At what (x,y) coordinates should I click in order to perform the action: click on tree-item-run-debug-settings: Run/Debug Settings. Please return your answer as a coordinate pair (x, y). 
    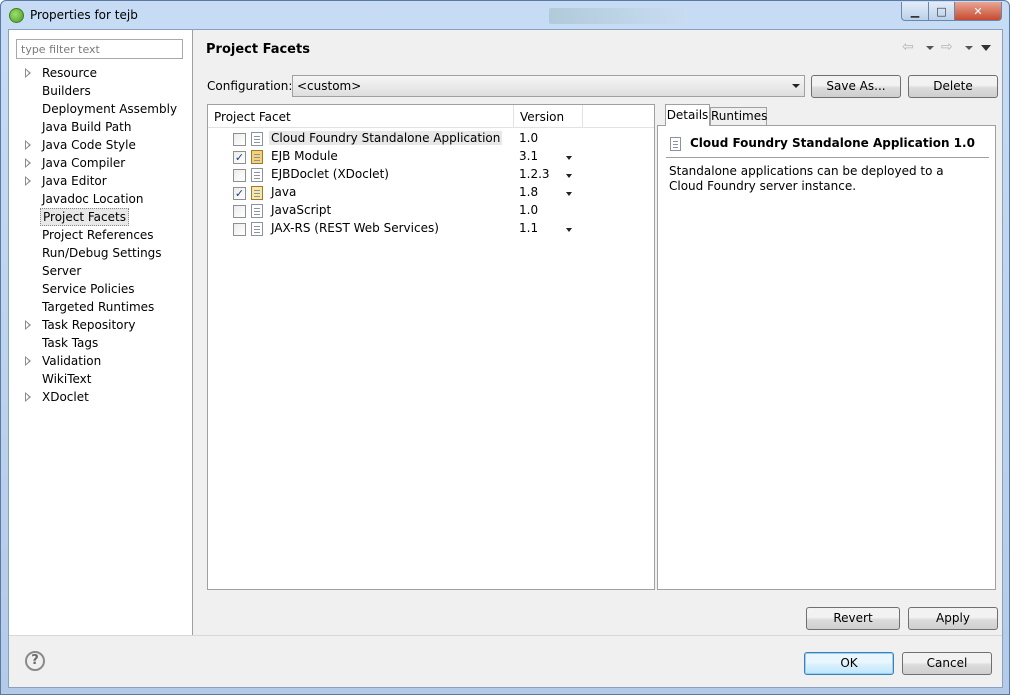
    Looking at the image, I should click on (100, 253).